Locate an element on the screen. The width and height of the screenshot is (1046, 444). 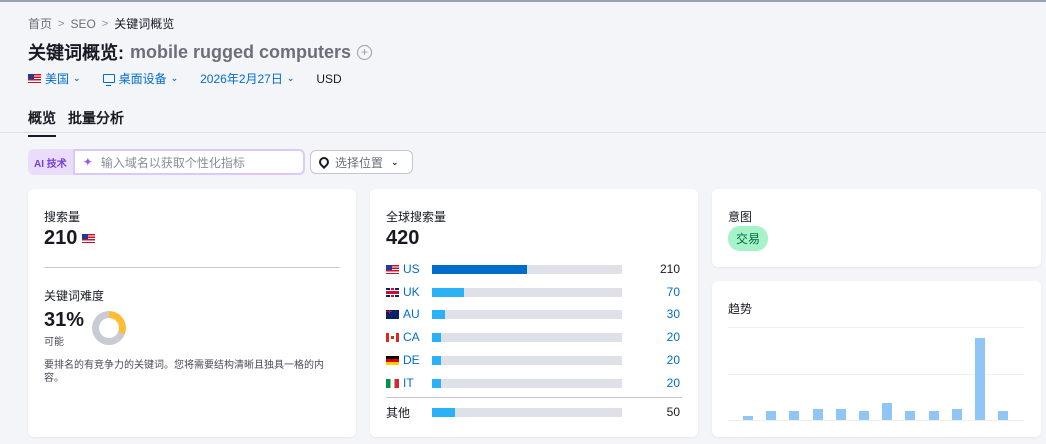
other-countries-row: 其他 50 is located at coordinates (534, 412).